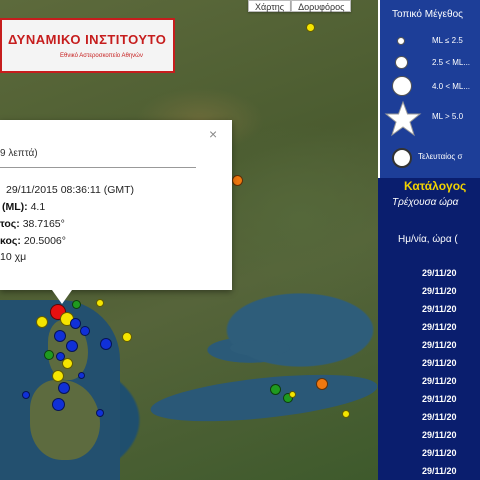 This screenshot has width=480, height=480. What do you see at coordinates (448, 116) in the screenshot?
I see `legend-item-label: ML > 5.0` at bounding box center [448, 116].